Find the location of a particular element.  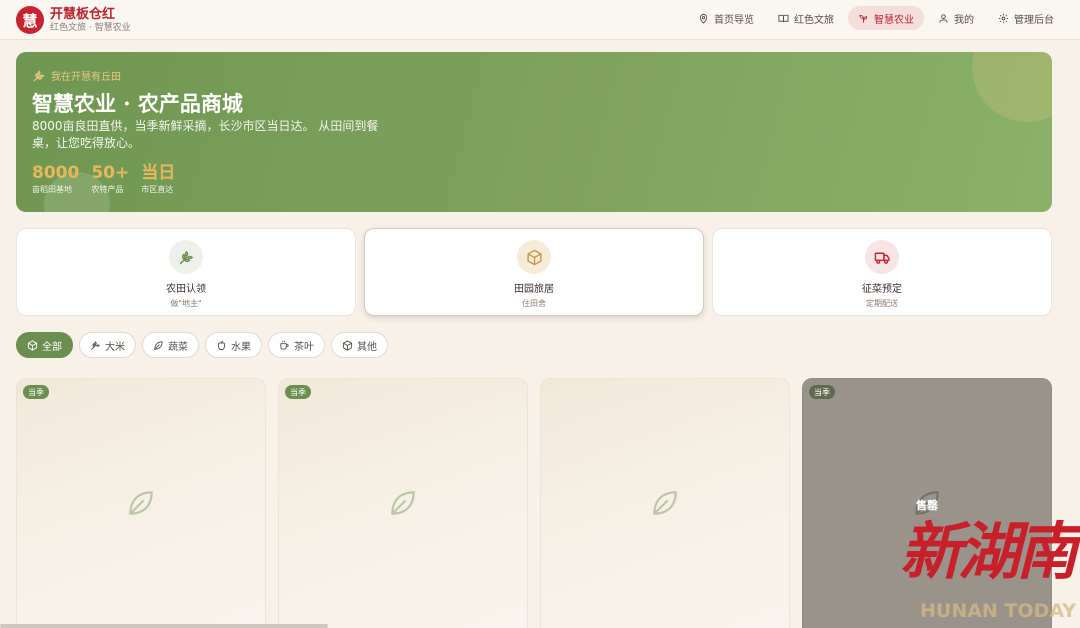

stat-item: 50+ 农特产品 is located at coordinates (110, 178).